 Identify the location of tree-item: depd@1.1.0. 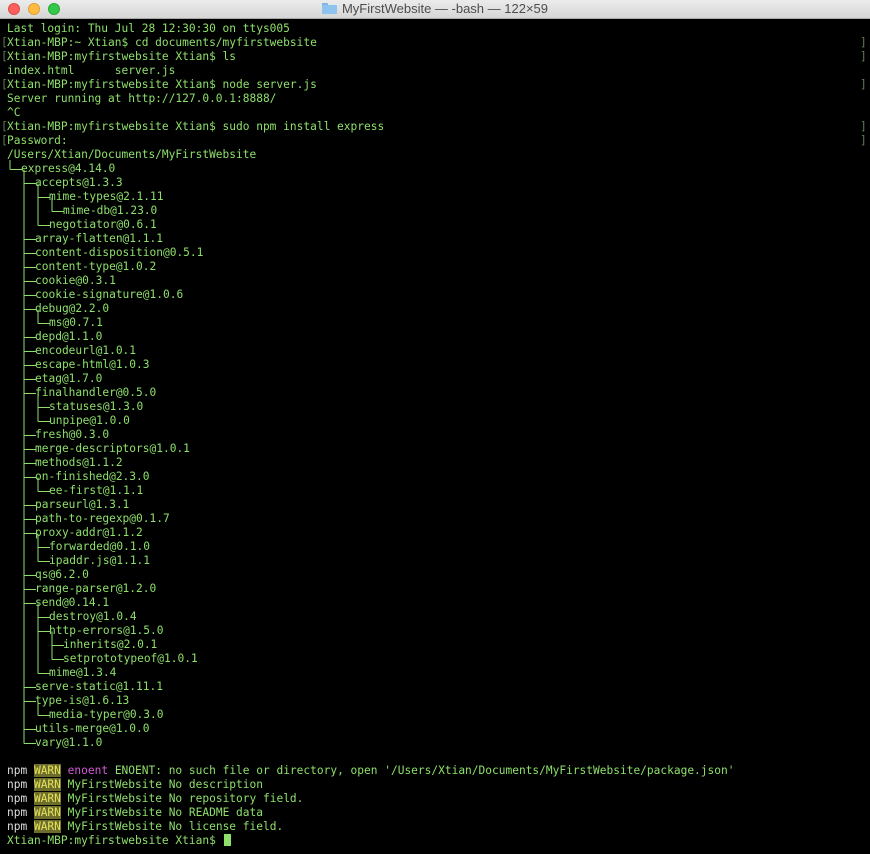
(69, 336).